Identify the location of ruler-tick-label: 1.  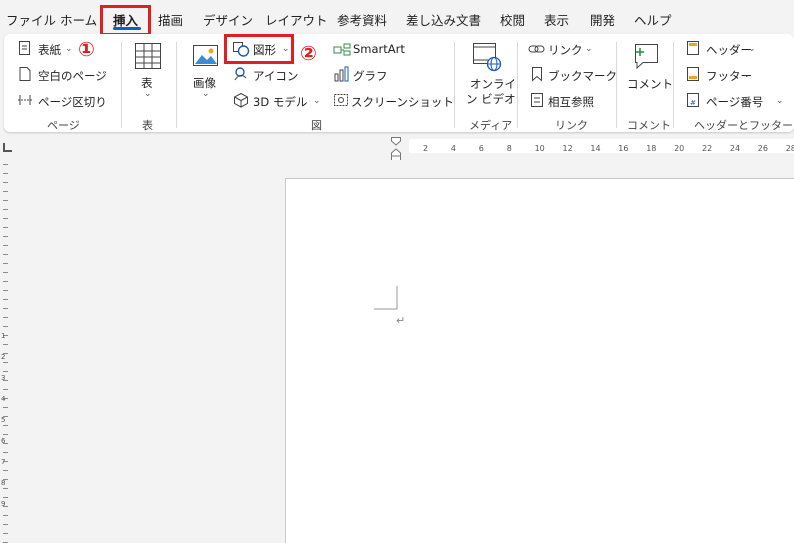
(3, 336).